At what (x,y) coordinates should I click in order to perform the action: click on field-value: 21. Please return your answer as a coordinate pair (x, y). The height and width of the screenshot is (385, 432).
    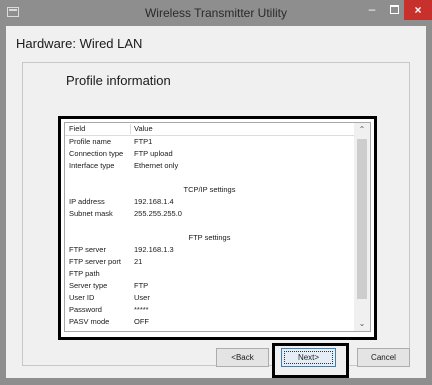
    Looking at the image, I should click on (138, 261).